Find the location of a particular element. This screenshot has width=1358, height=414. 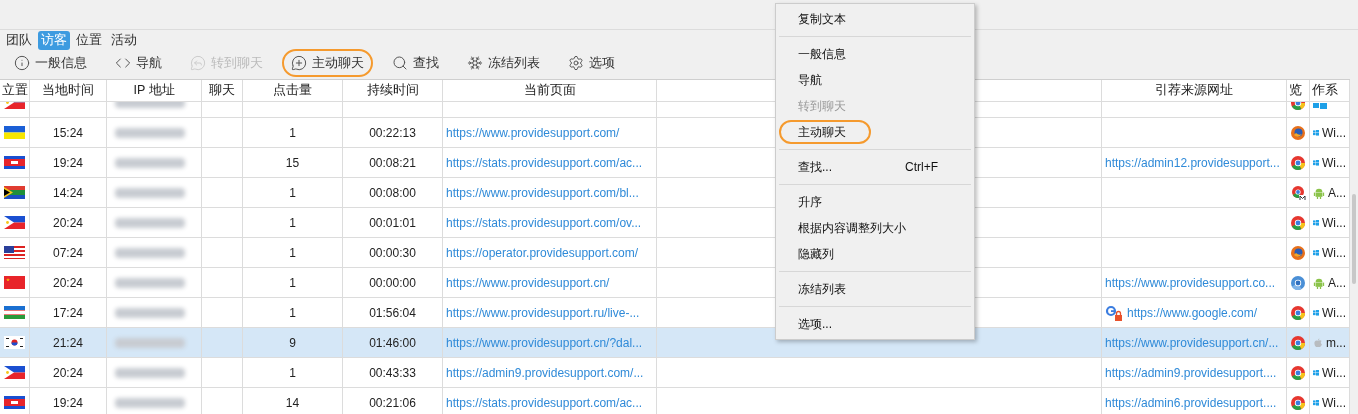

toolbar-button: 导航 is located at coordinates (138, 63).